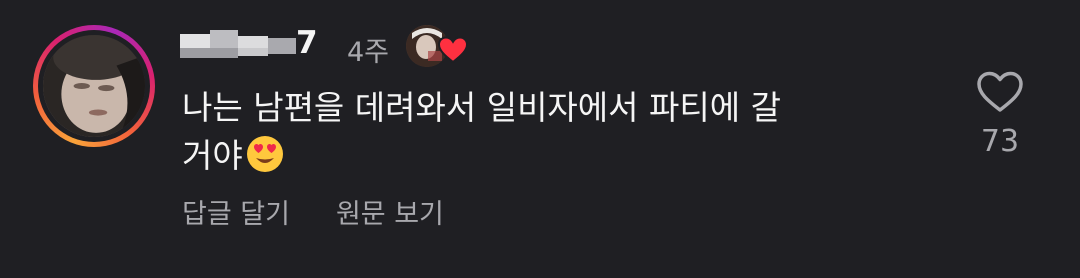  I want to click on see-original-button: 원문 보기, so click(390, 211).